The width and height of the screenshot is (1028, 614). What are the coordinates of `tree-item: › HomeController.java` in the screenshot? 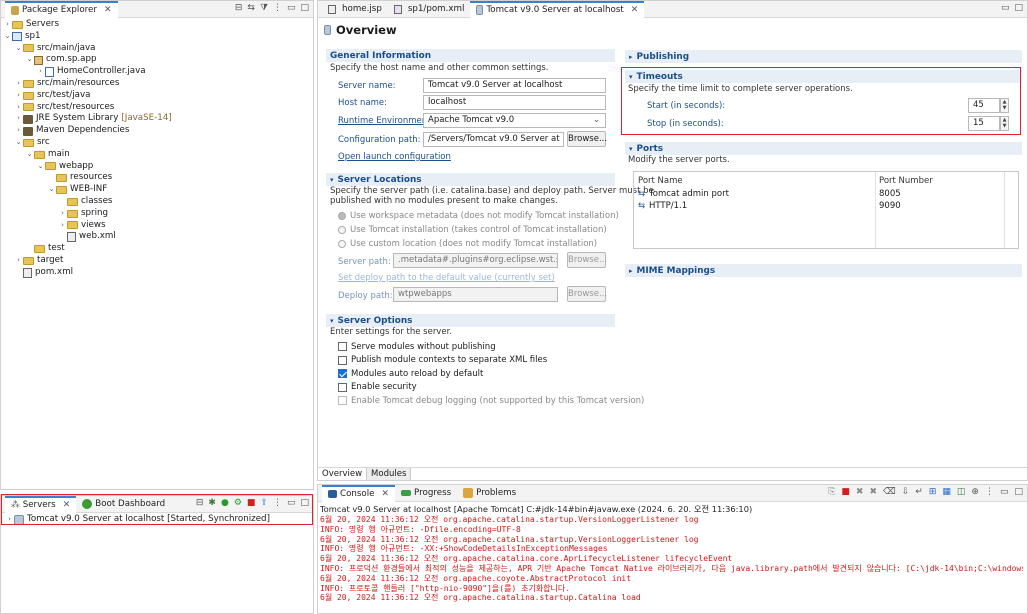 It's located at (158, 72).